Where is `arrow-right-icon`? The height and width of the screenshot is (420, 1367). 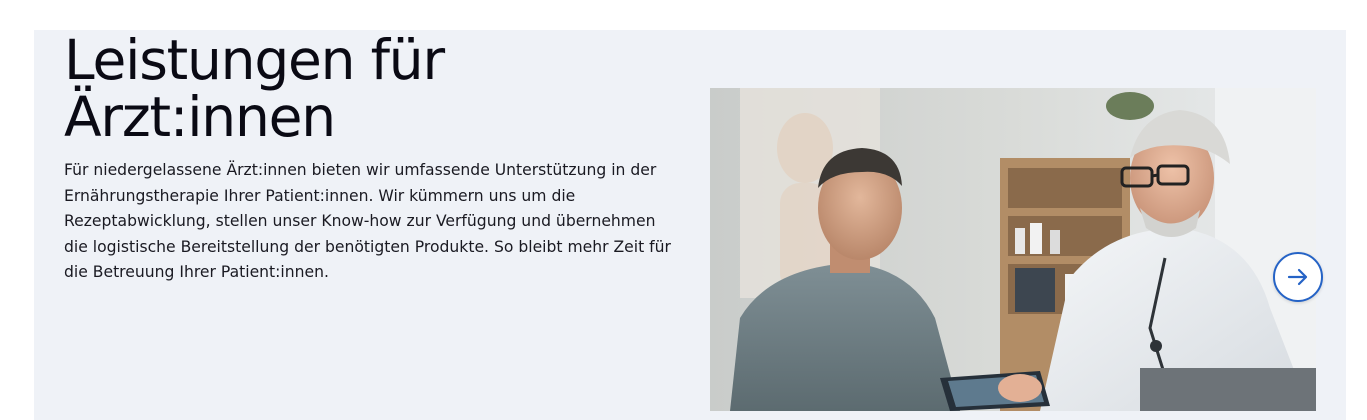 arrow-right-icon is located at coordinates (1297, 277).